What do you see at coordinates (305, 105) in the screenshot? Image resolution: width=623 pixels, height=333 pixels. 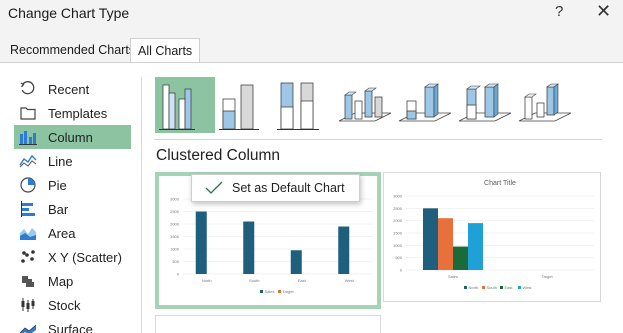 I see `subtype-100-stacked-column` at bounding box center [305, 105].